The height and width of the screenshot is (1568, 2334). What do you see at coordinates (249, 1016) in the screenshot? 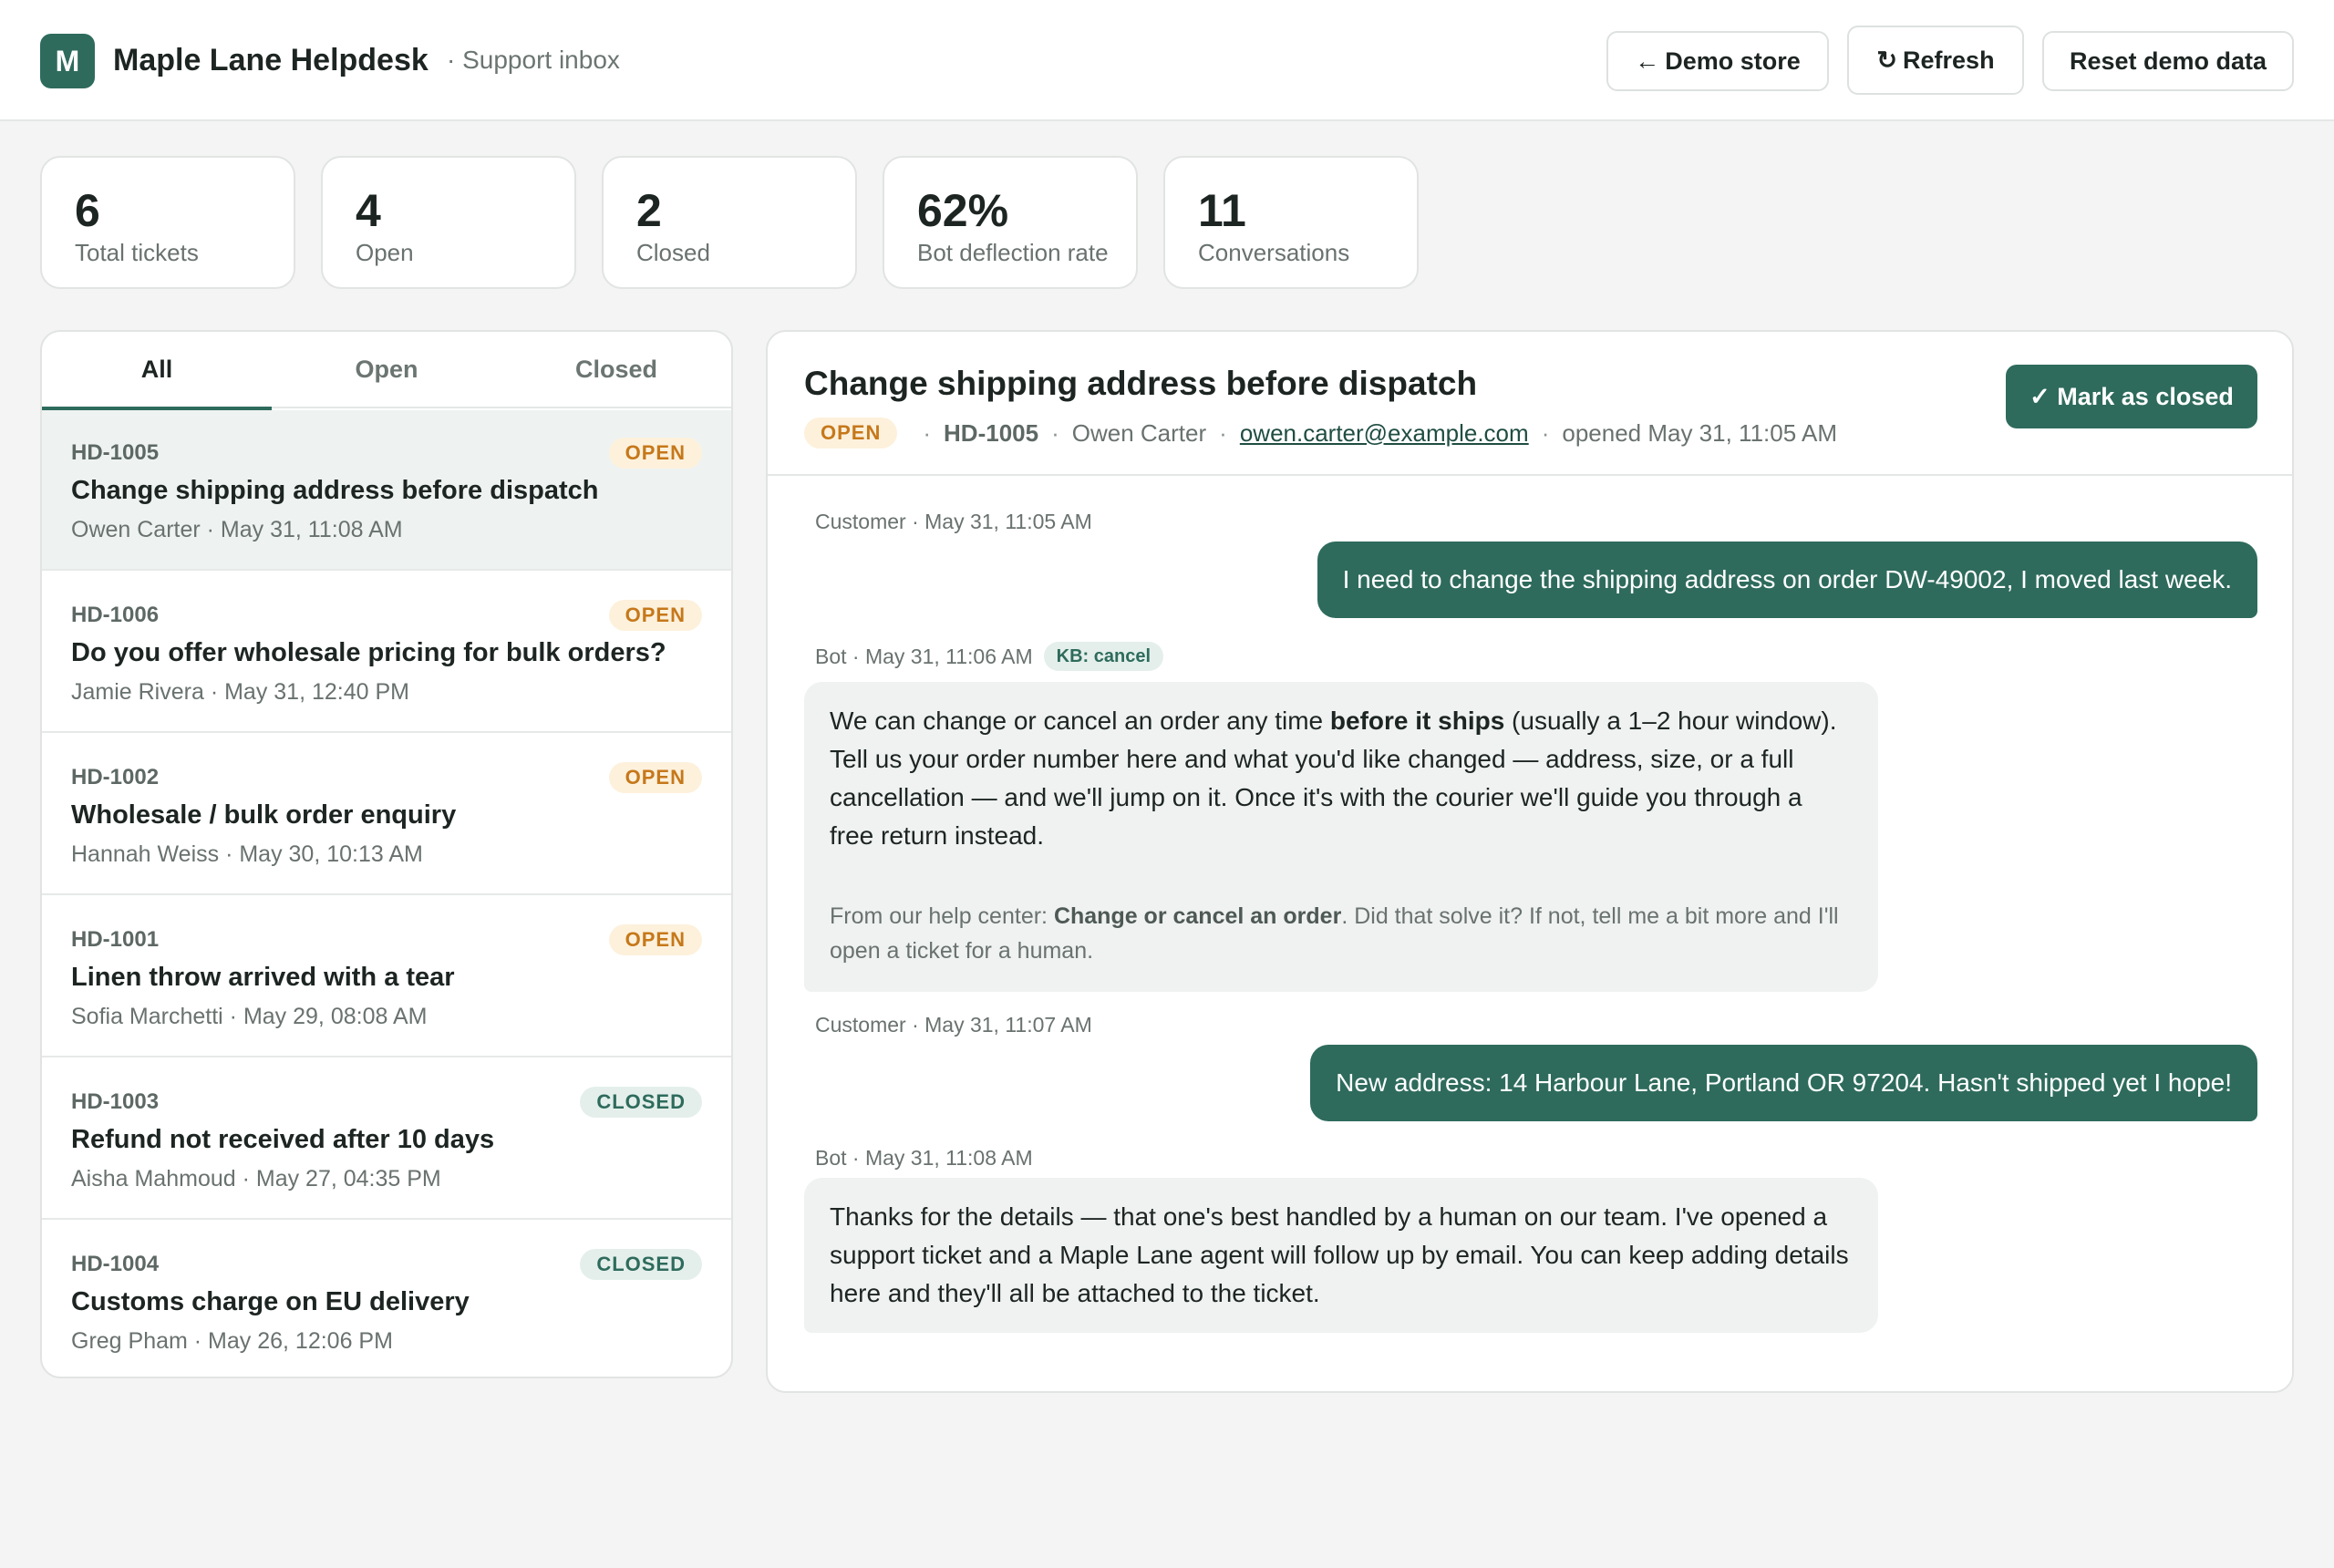
I see `ticket-meta: Sofia Marchetti · May 29, 08:08 AM` at bounding box center [249, 1016].